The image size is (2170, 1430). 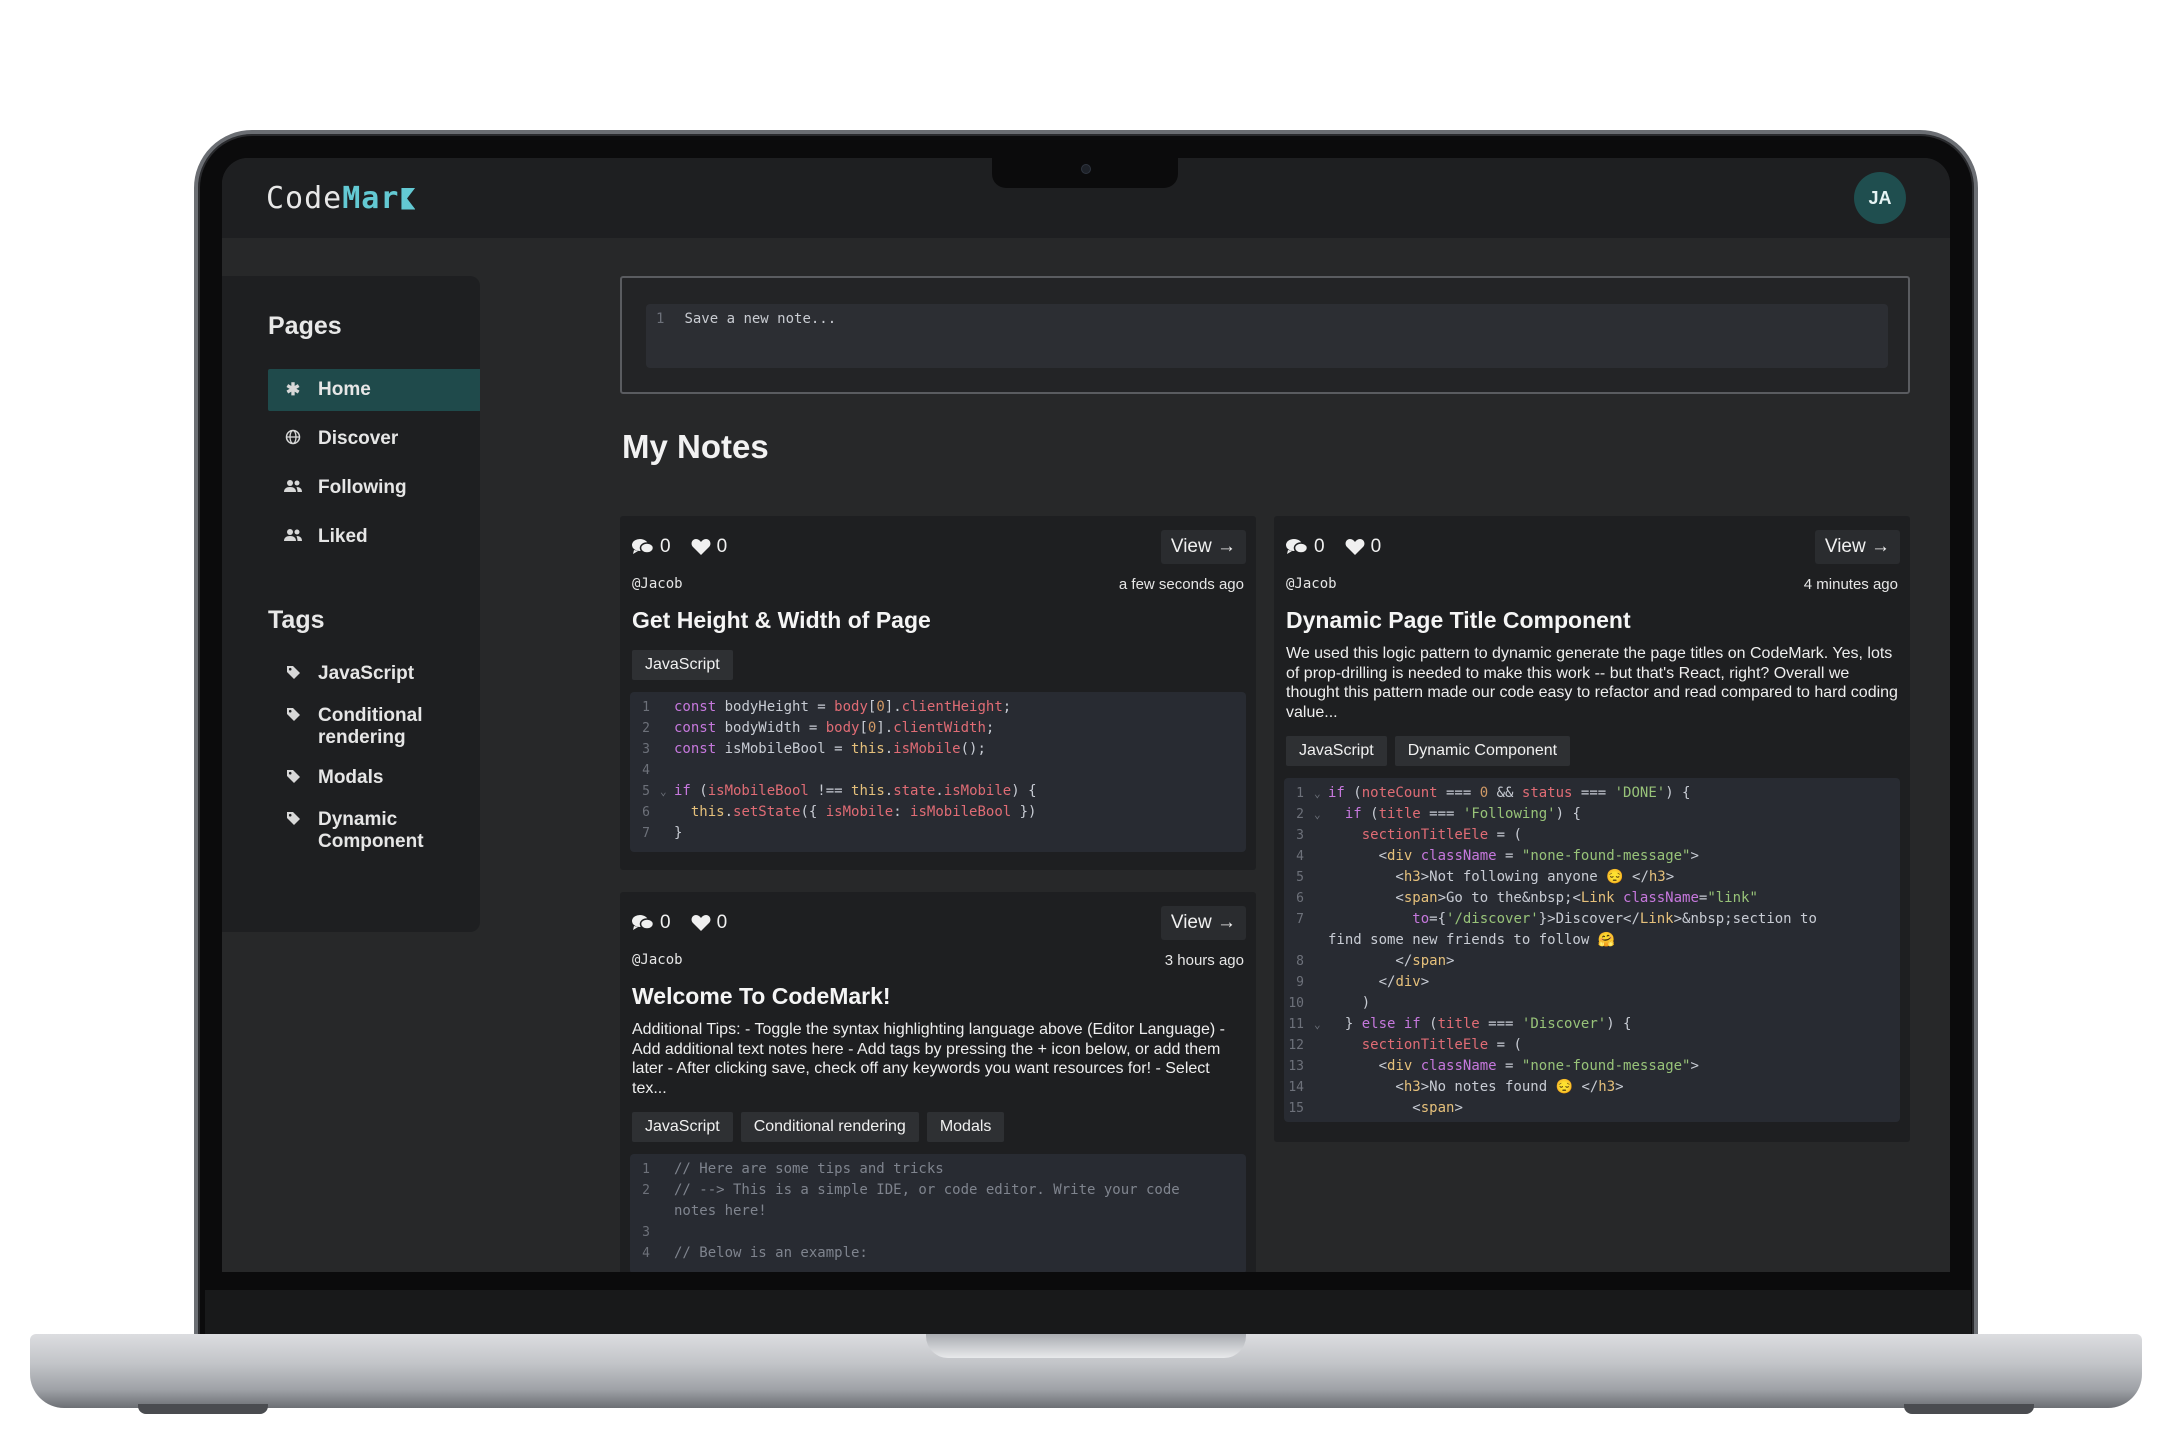 I want to click on camera-icon, so click(x=1086, y=169).